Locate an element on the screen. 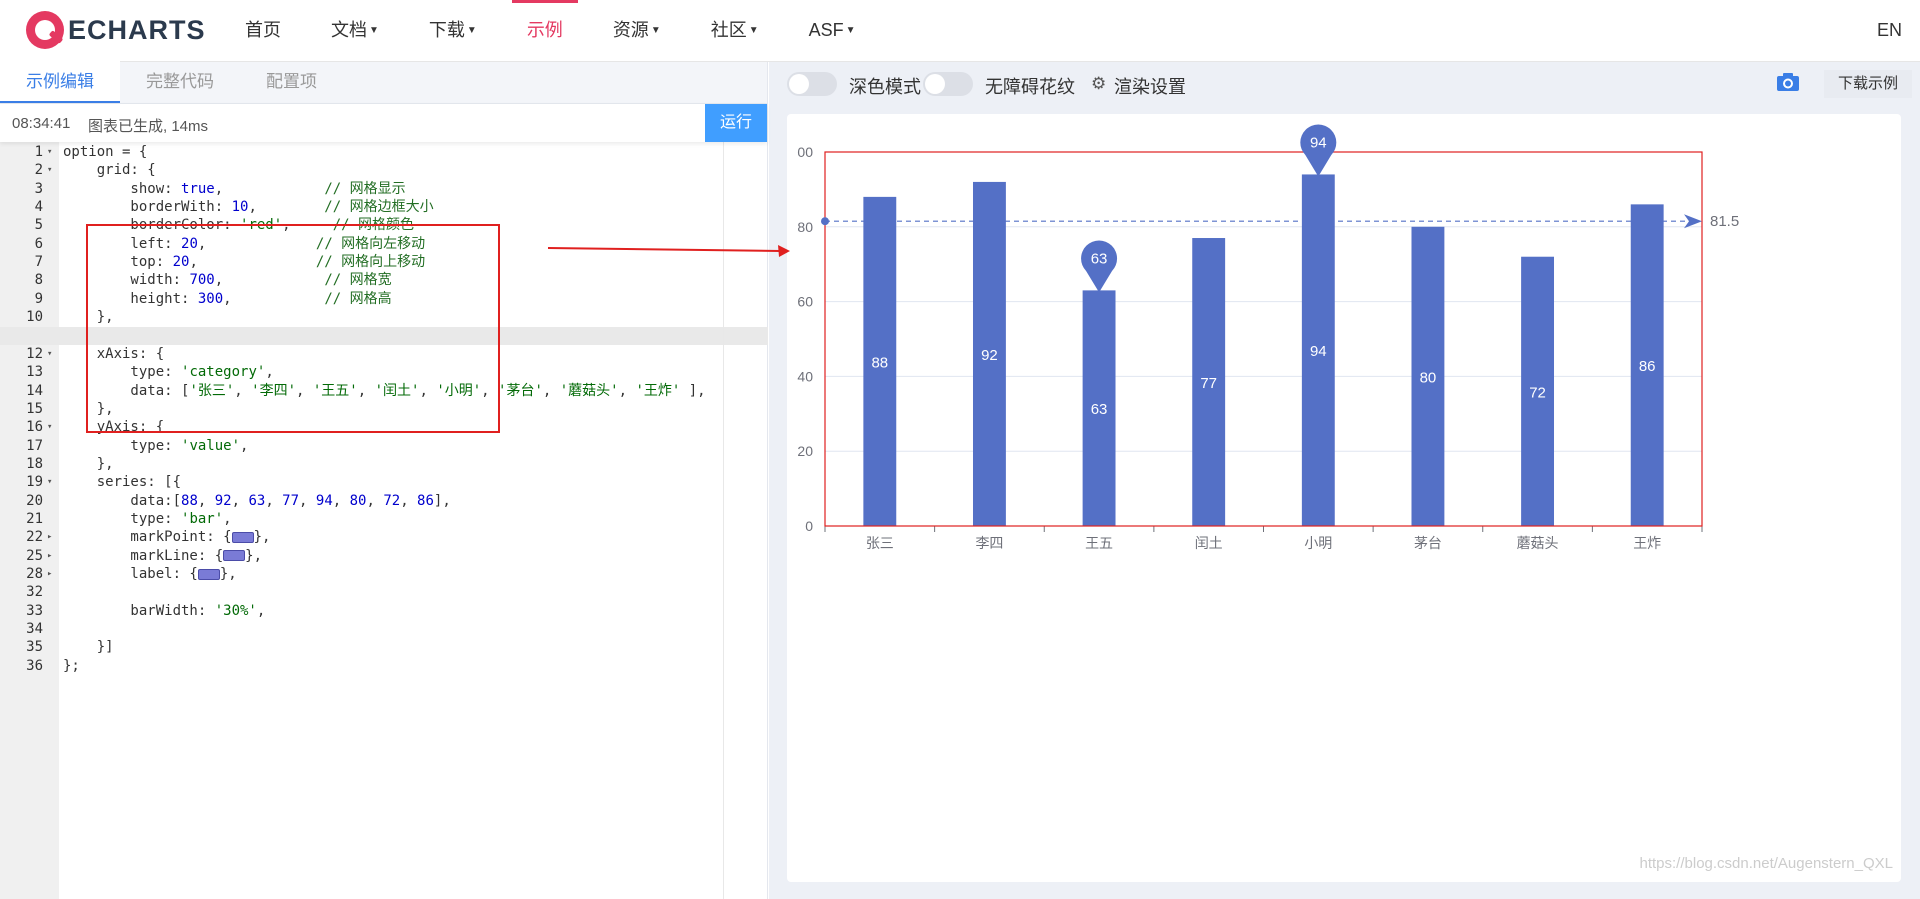  nav-item-1: 文档 ▼ is located at coordinates (355, 31).